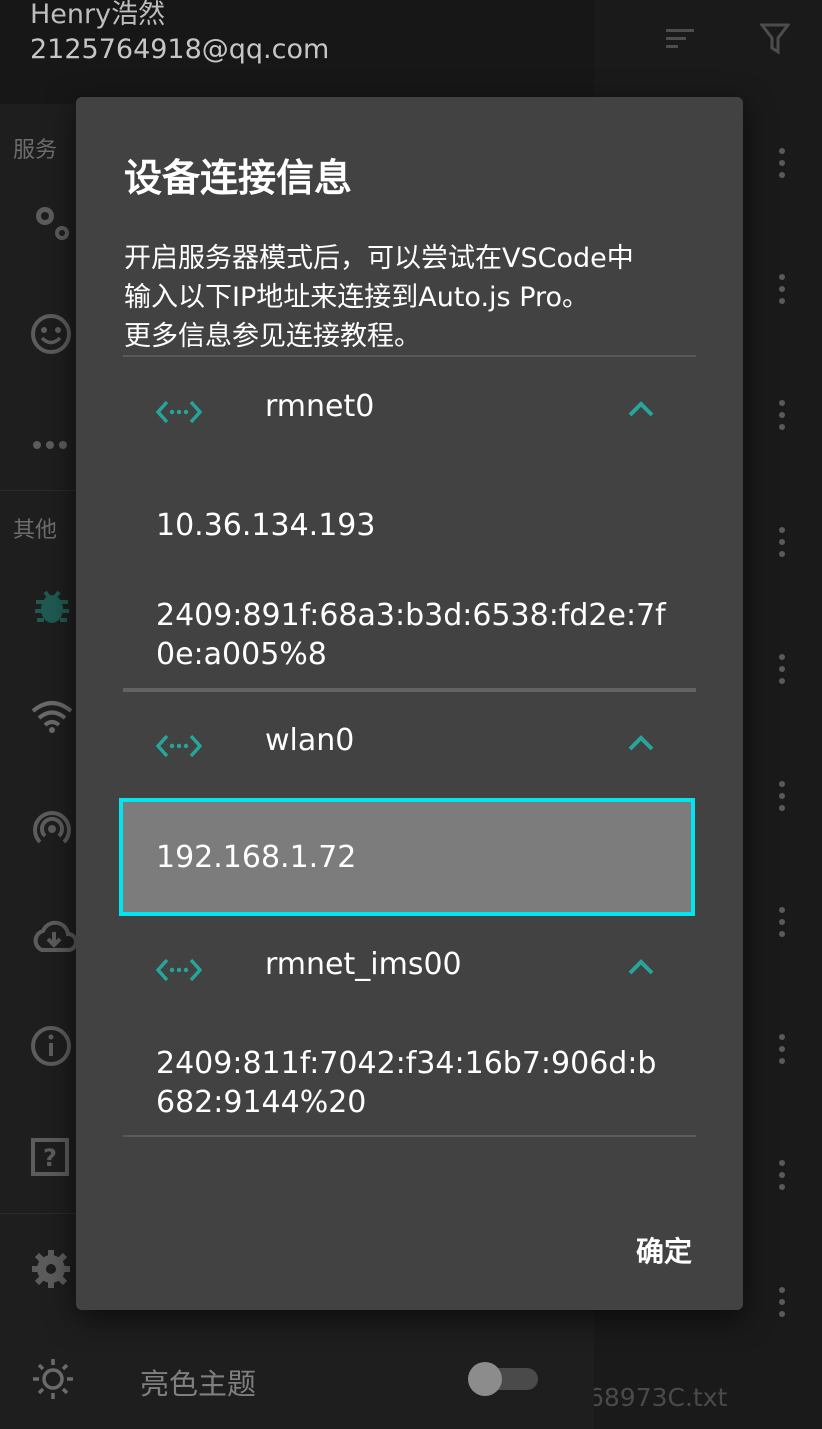 Image resolution: width=822 pixels, height=1429 pixels. What do you see at coordinates (52, 222) in the screenshot?
I see `settings-gears-icon` at bounding box center [52, 222].